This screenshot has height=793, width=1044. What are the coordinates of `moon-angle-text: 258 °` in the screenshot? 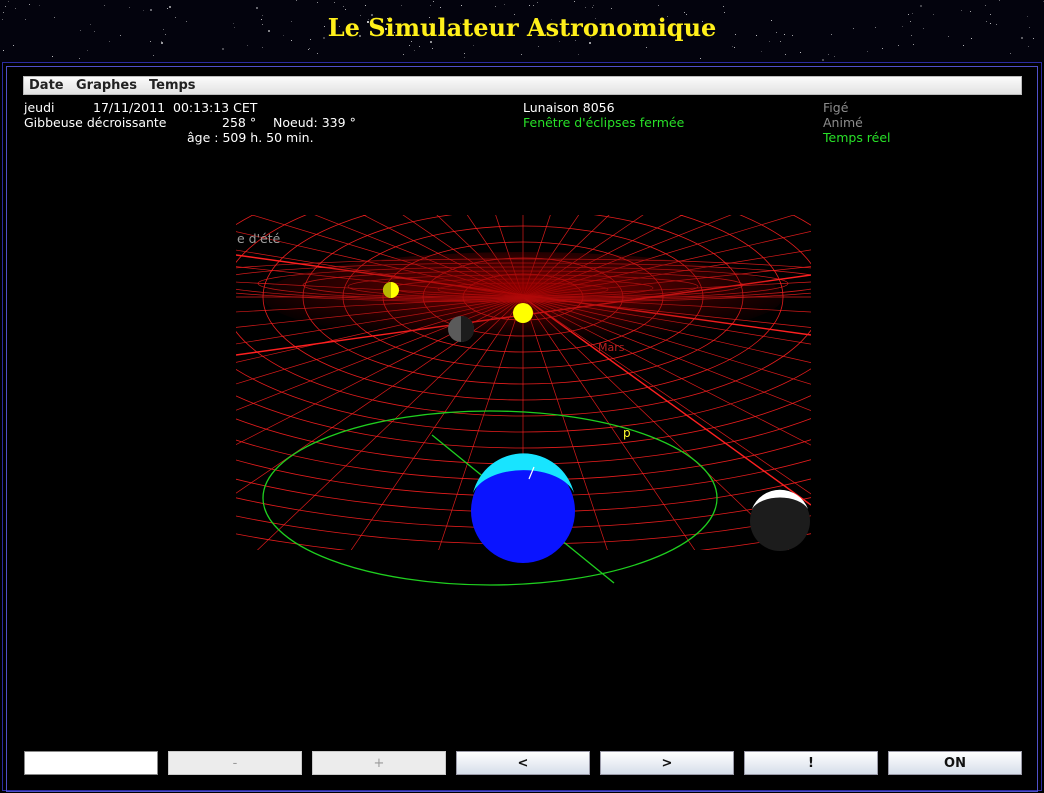 It's located at (239, 122).